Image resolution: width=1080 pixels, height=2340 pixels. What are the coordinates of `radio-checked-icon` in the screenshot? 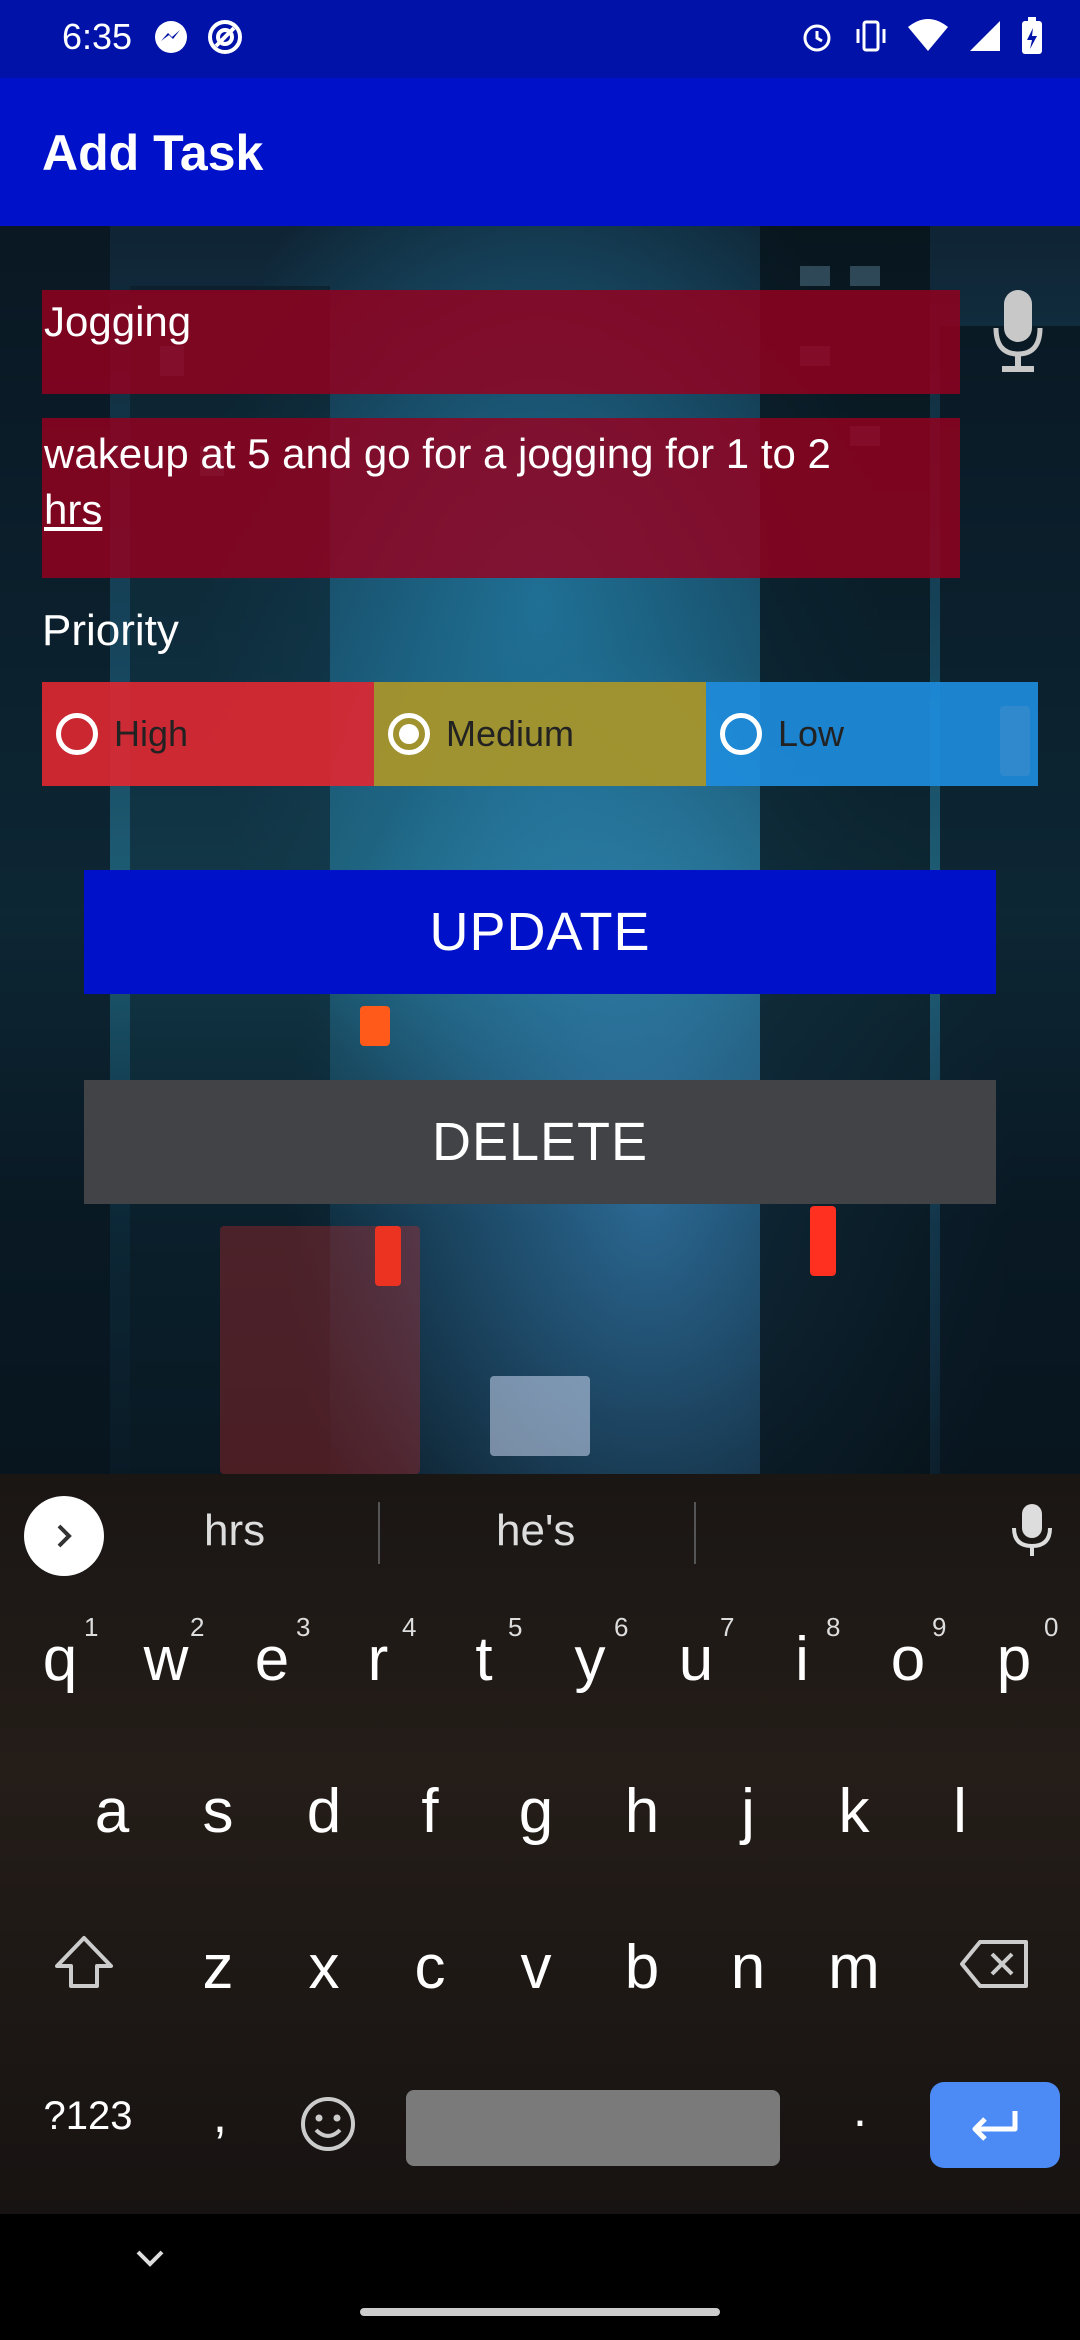 It's located at (409, 734).